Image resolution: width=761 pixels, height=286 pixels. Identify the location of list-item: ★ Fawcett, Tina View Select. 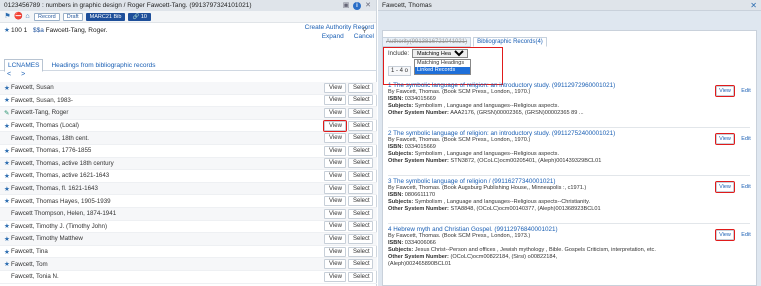
(188, 252).